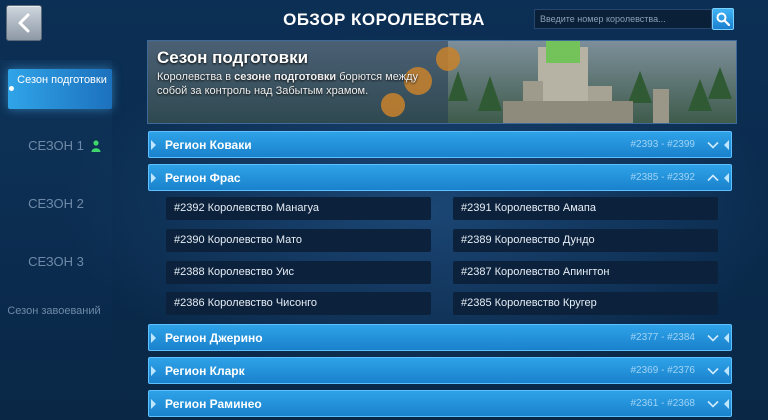  What do you see at coordinates (384, 19) in the screenshot?
I see `page-title: ОБЗОР КОРОЛЕВСТВА` at bounding box center [384, 19].